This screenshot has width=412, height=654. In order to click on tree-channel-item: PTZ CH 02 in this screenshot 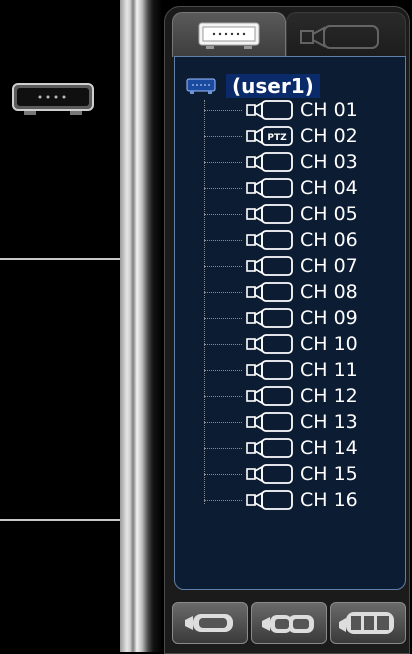, I will do `click(281, 136)`.